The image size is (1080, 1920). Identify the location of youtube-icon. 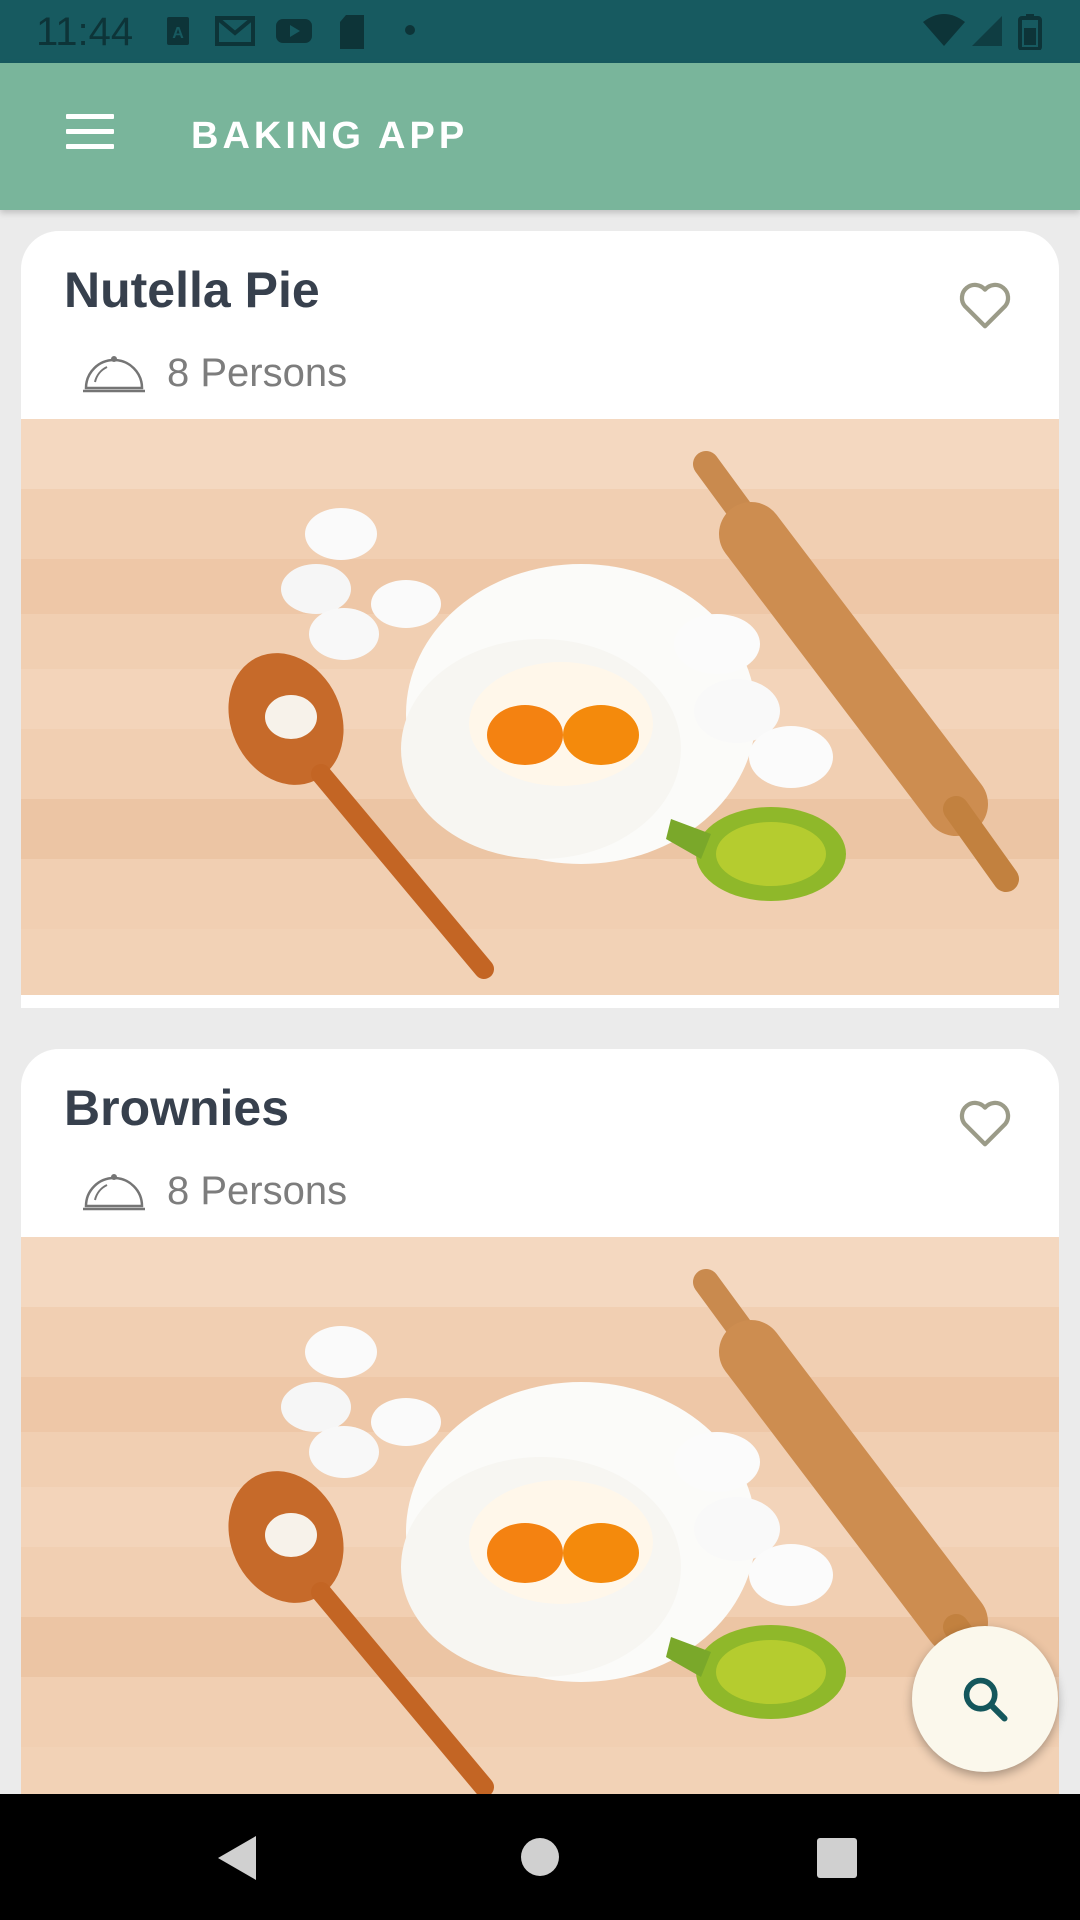
(294, 31).